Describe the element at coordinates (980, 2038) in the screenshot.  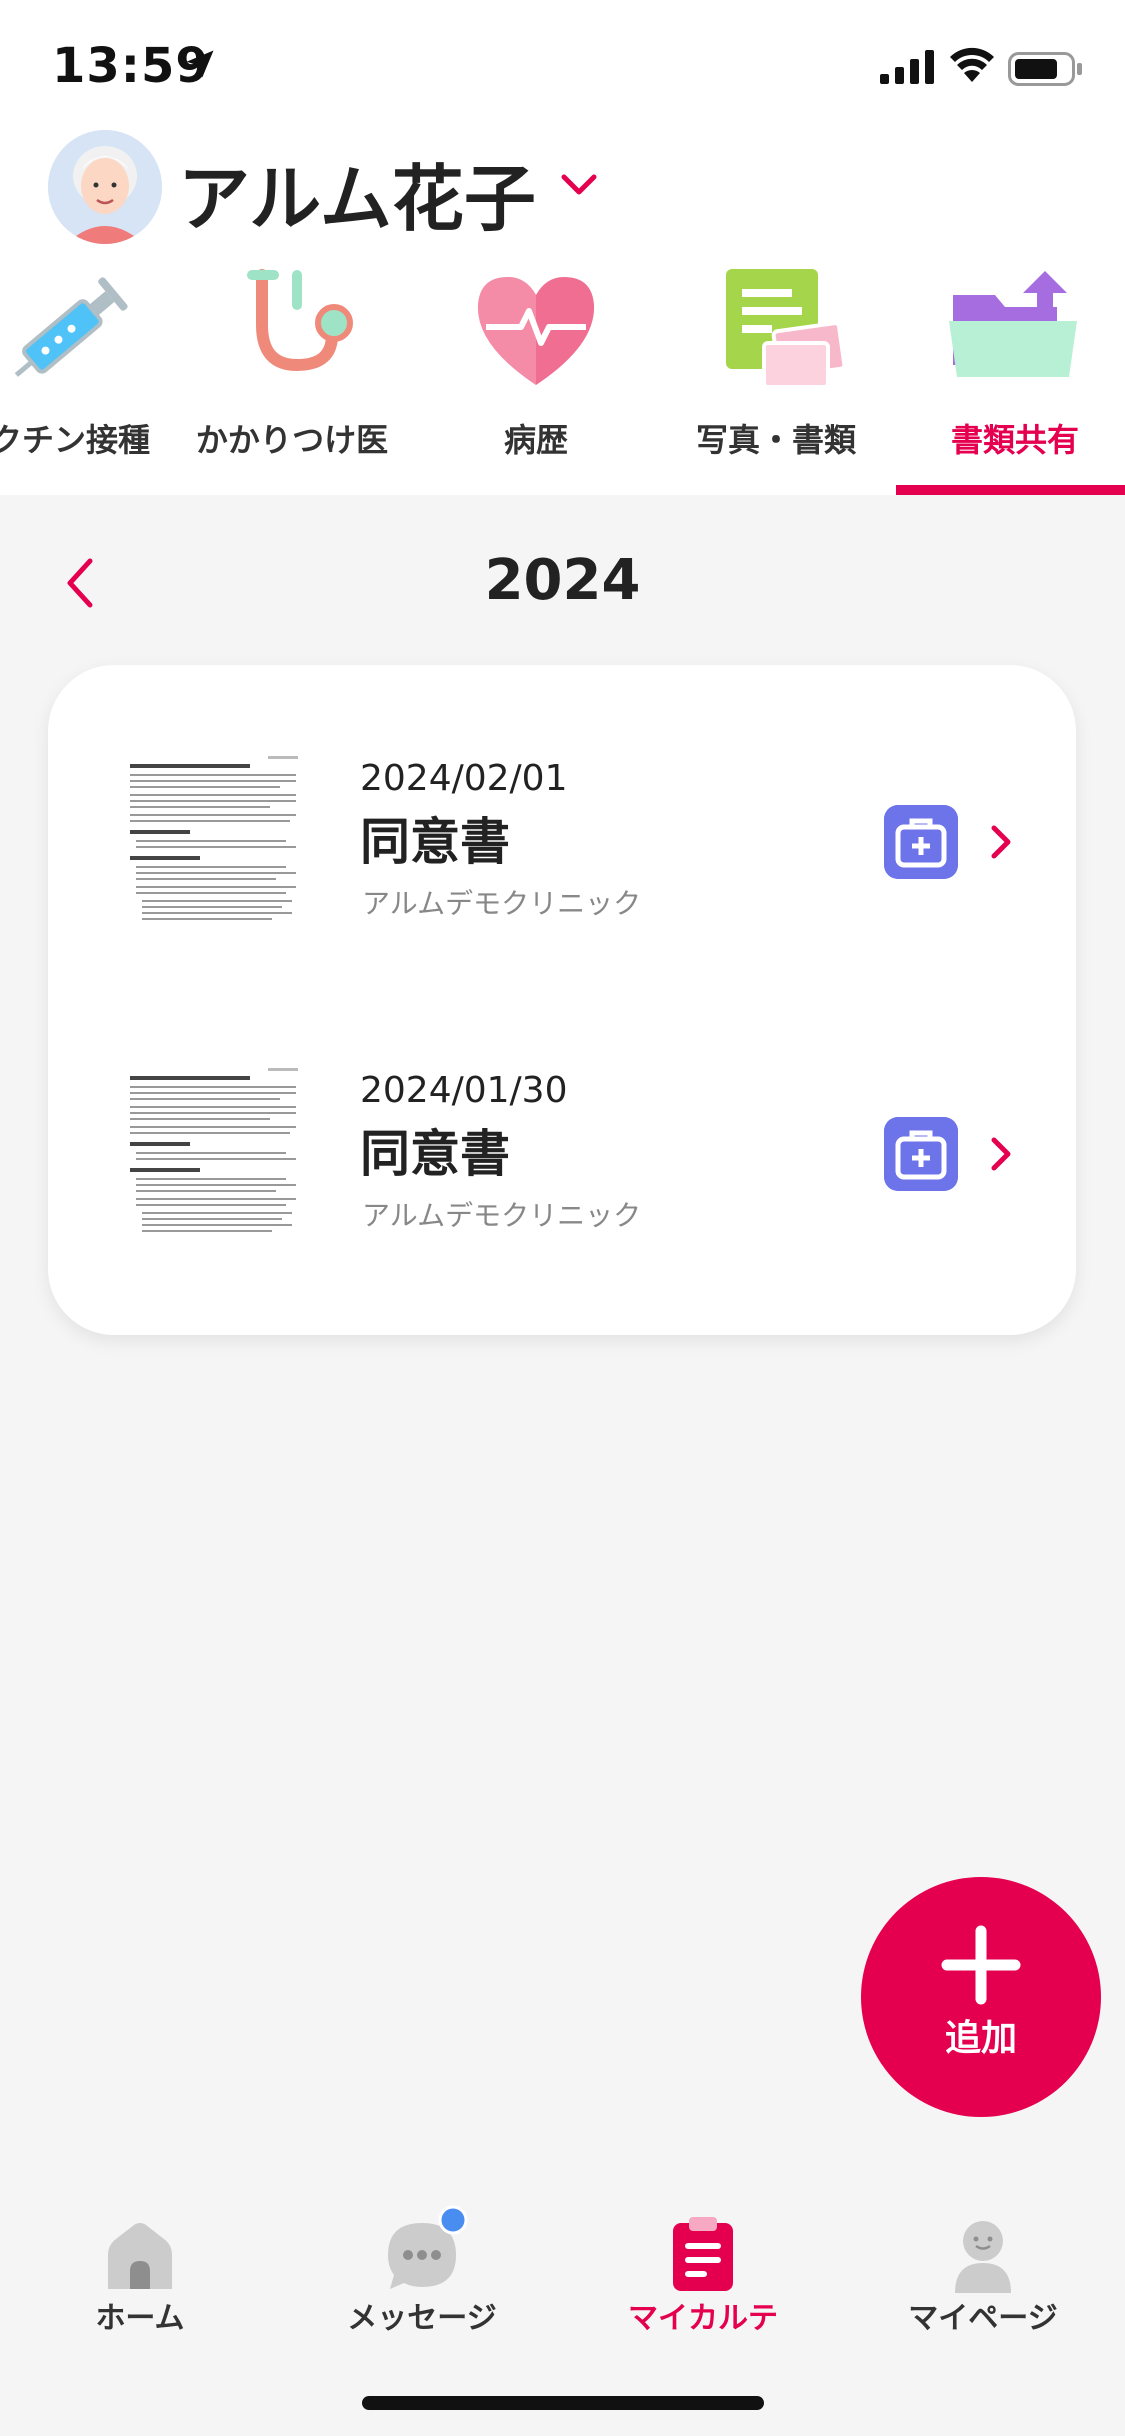
I see `add-button-label: 追加` at that location.